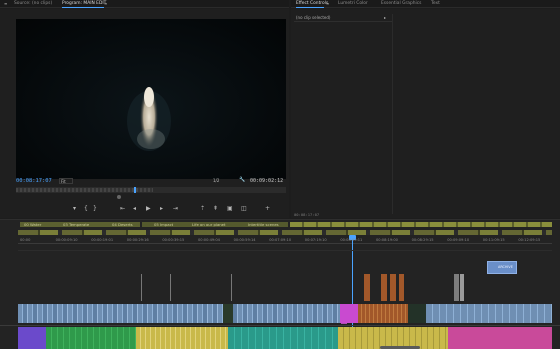 The width and height of the screenshot is (560, 349). Describe the element at coordinates (493, 240) in the screenshot. I see `ruler-time-label: 00:11:09:15` at that location.